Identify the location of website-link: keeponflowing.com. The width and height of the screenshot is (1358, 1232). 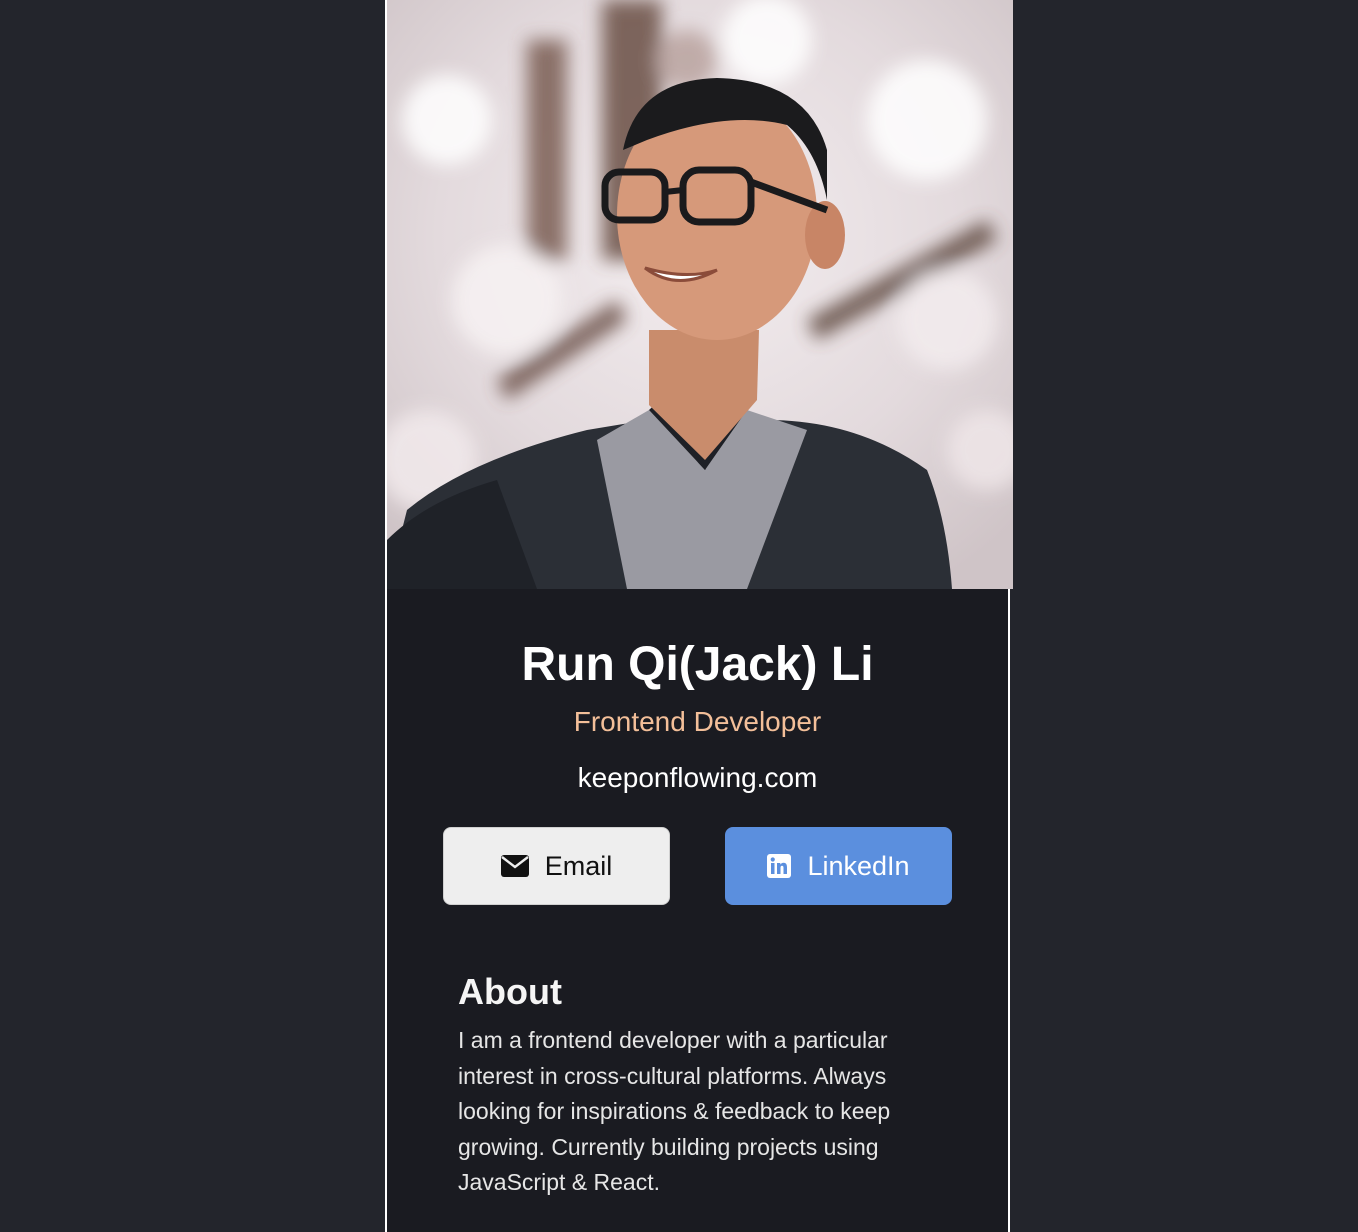
(697, 778).